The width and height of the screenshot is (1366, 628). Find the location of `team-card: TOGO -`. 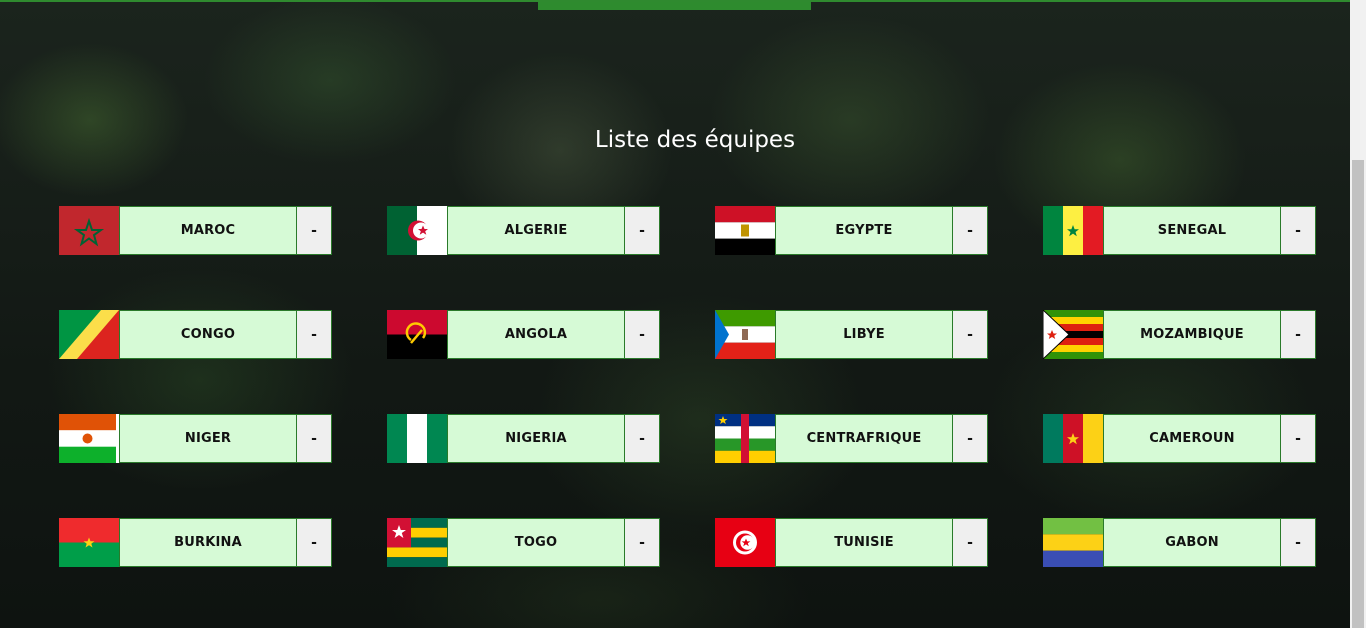

team-card: TOGO - is located at coordinates (523, 542).